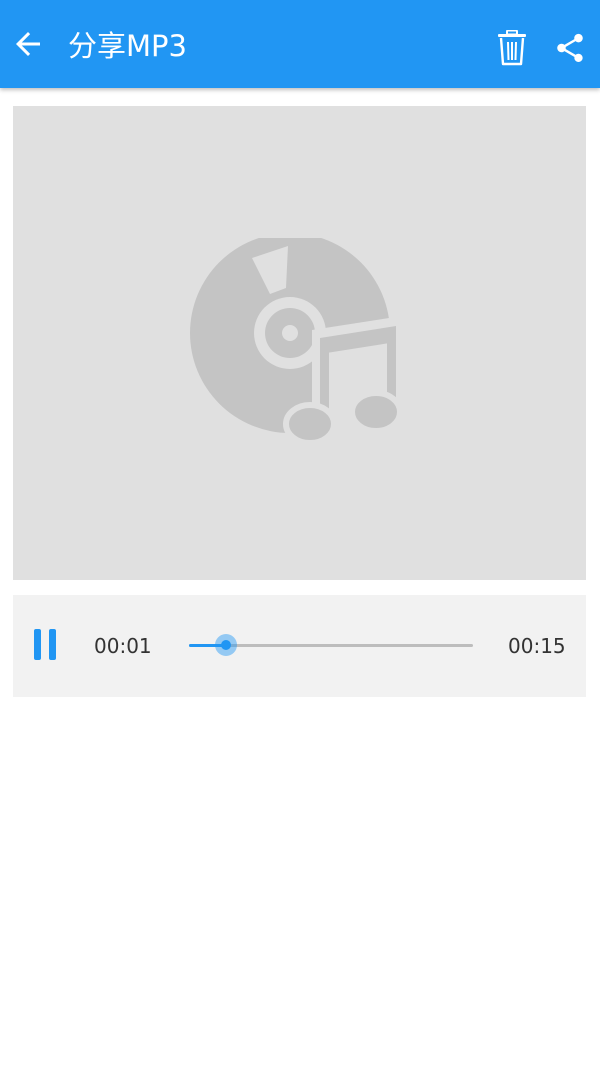 Image resolution: width=600 pixels, height=1067 pixels. What do you see at coordinates (296, 342) in the screenshot?
I see `music-disc-icon` at bounding box center [296, 342].